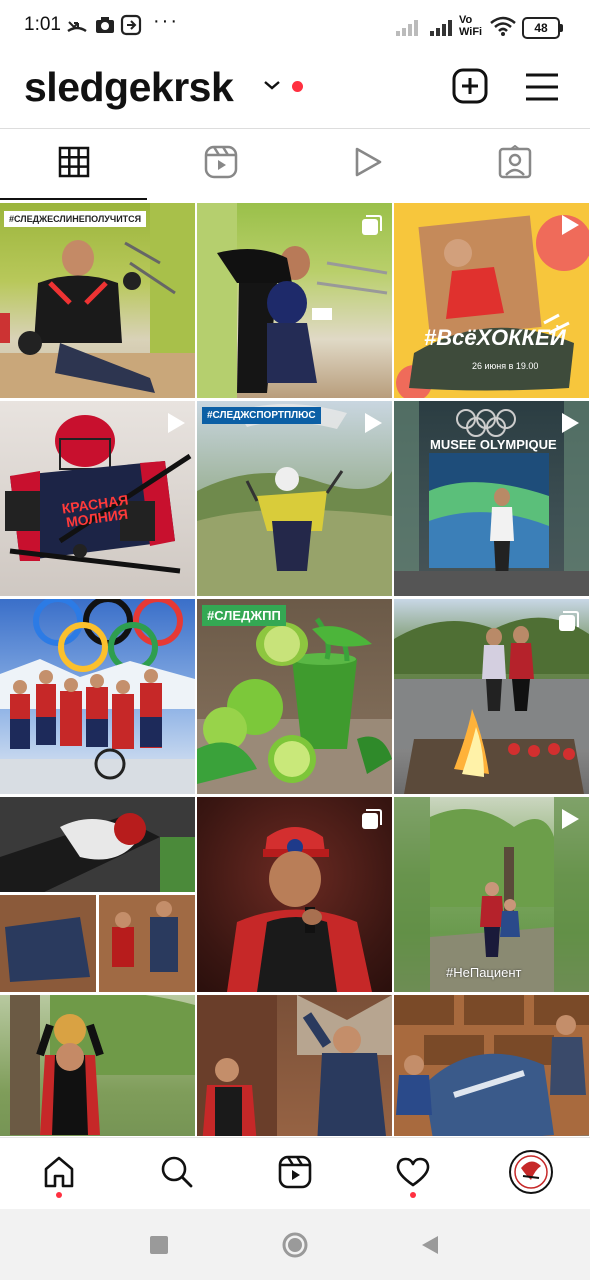 The width and height of the screenshot is (590, 1280). Describe the element at coordinates (430, 1247) in the screenshot. I see `back-button` at that location.